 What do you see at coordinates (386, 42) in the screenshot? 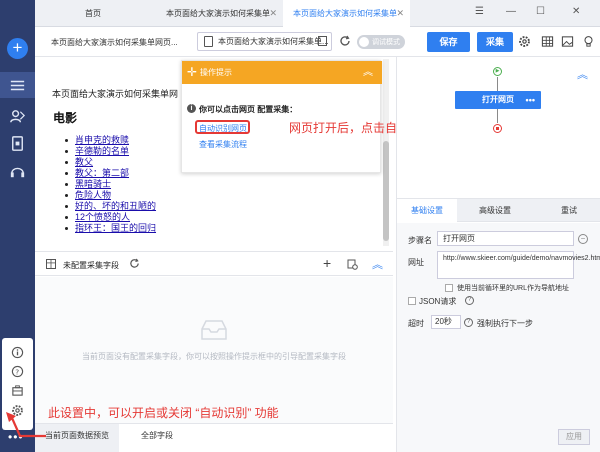
I see `debug-mode-label: 调试模式` at bounding box center [386, 42].